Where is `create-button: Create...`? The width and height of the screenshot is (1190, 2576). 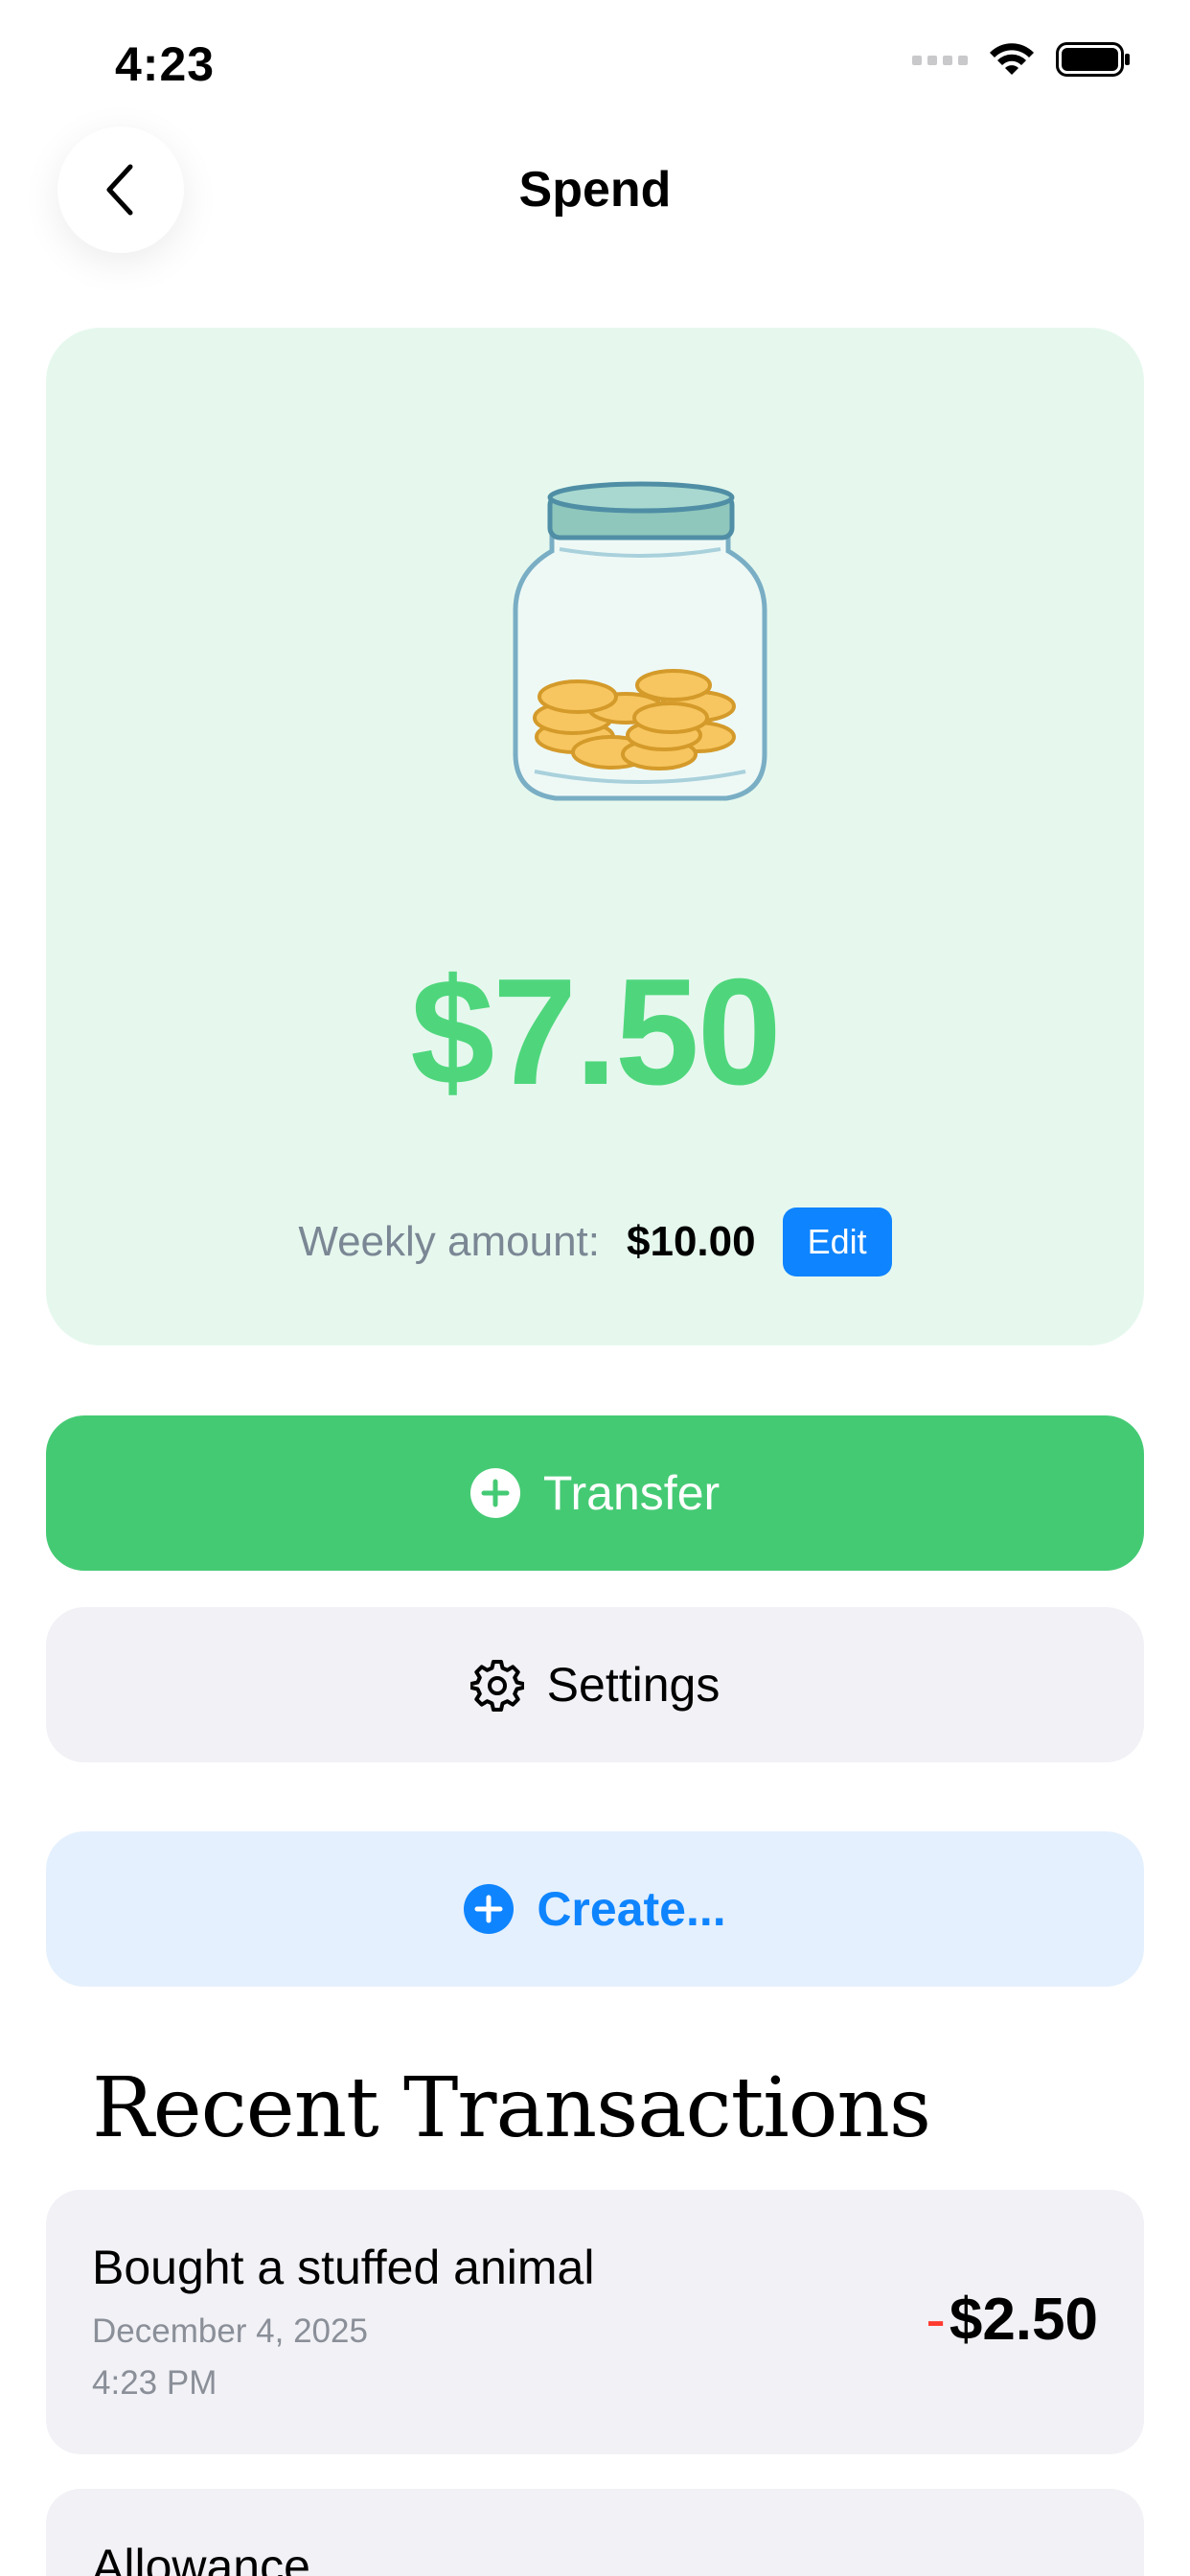 create-button: Create... is located at coordinates (595, 1909).